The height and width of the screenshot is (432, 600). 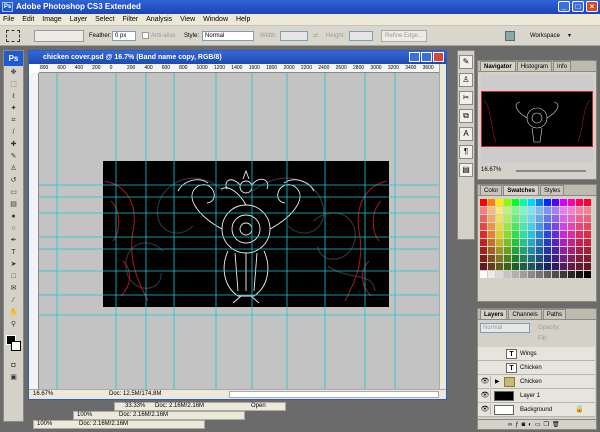 What do you see at coordinates (498, 66) in the screenshot?
I see `tab-navigator: Navigator` at bounding box center [498, 66].